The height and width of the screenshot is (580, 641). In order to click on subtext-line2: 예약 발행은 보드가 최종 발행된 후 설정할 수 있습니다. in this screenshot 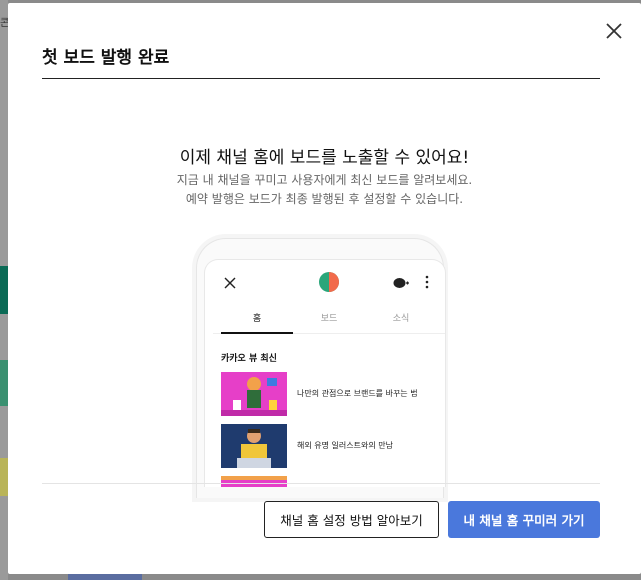, I will do `click(324, 199)`.